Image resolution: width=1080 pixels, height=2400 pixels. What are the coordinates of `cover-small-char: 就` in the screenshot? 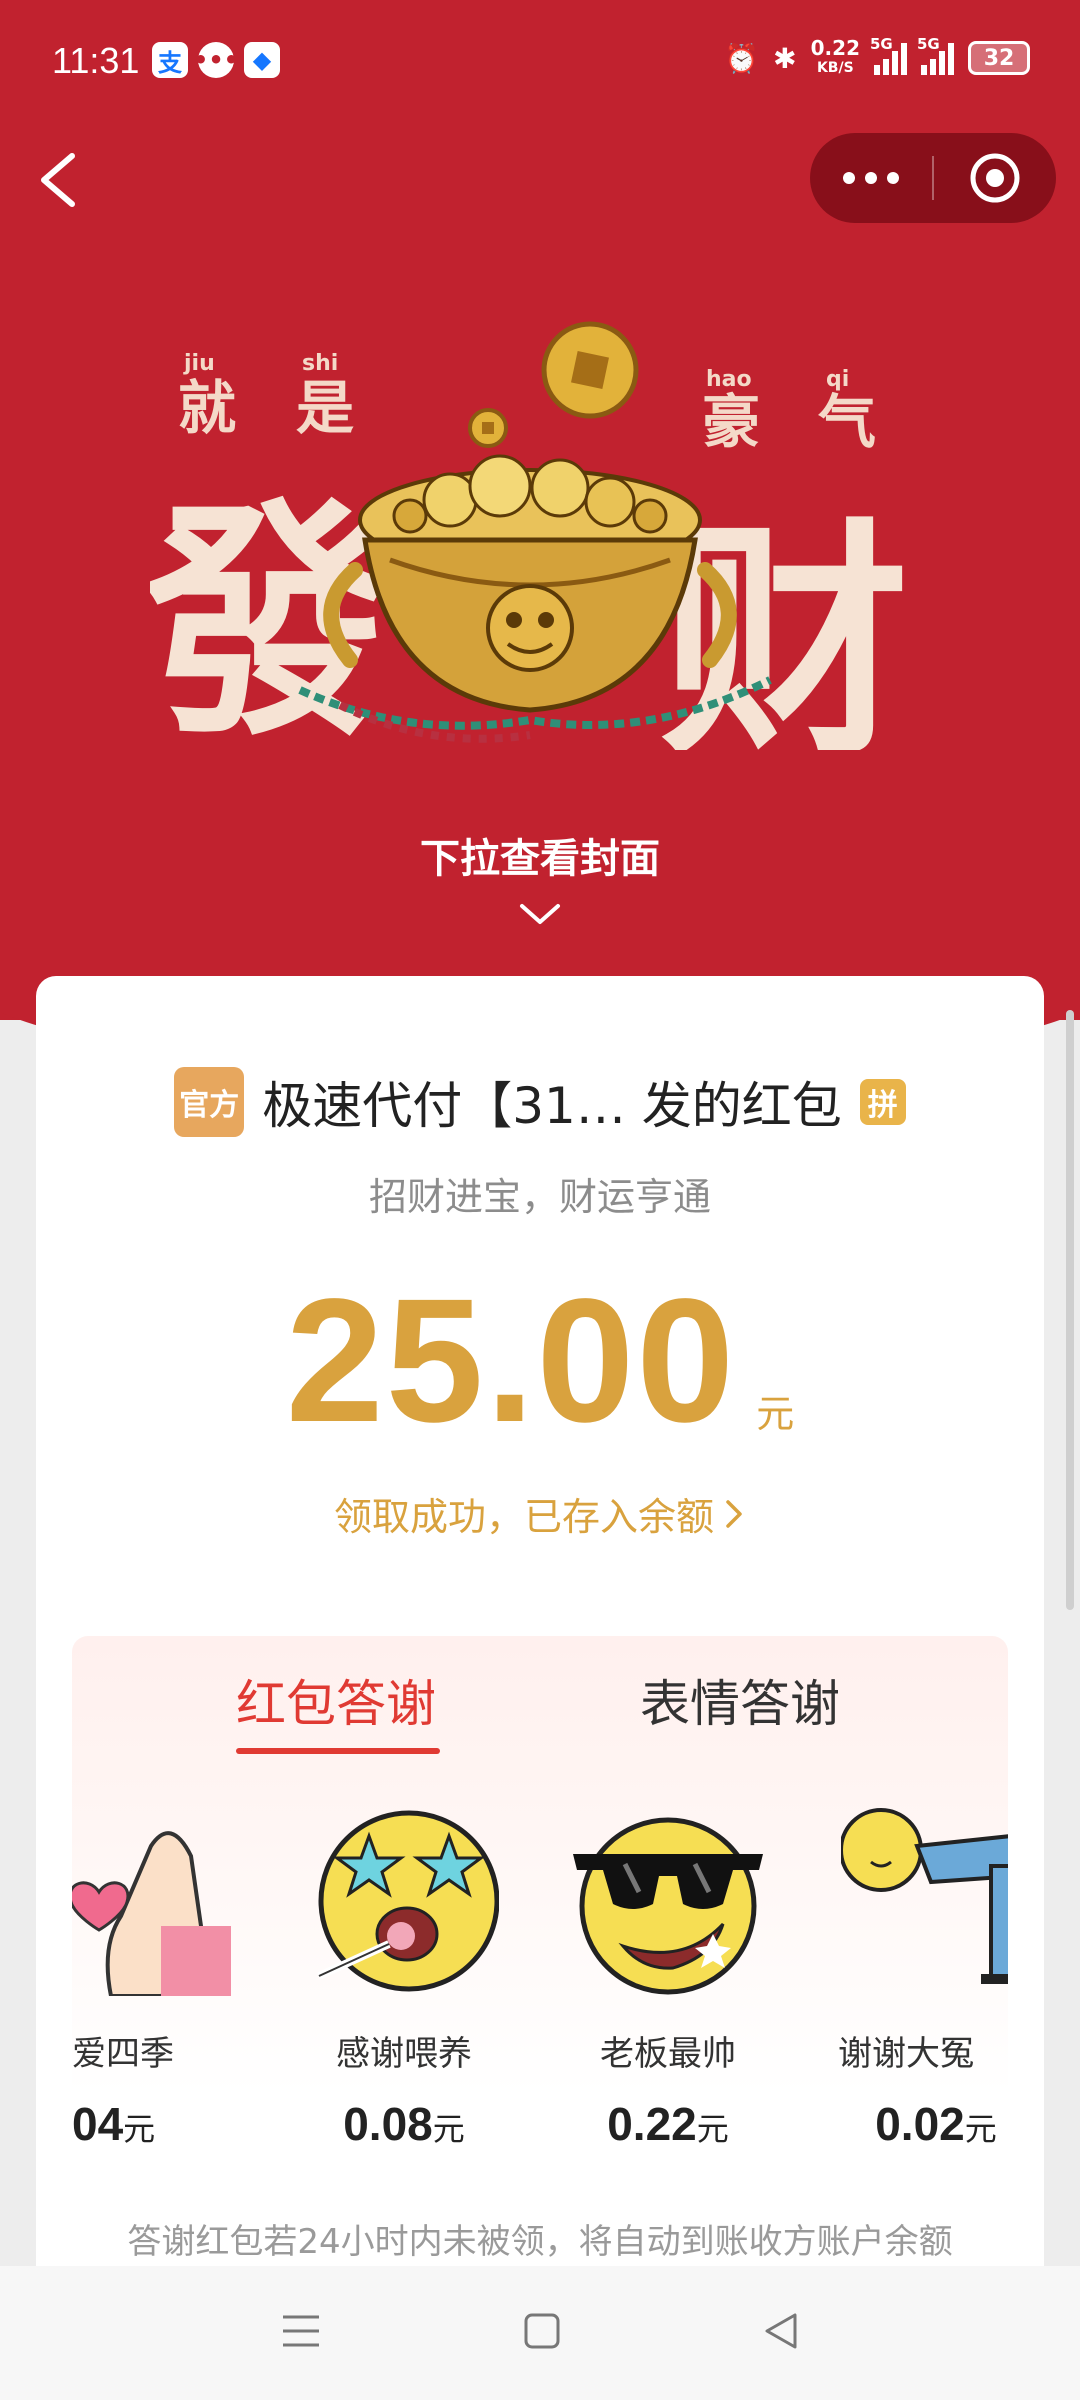 It's located at (207, 408).